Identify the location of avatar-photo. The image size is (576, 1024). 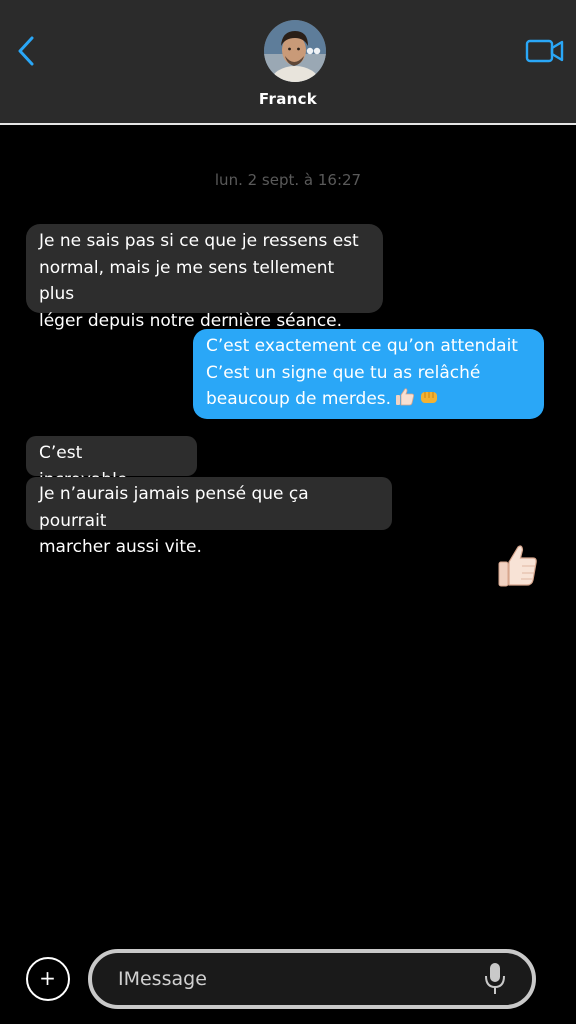
(295, 51).